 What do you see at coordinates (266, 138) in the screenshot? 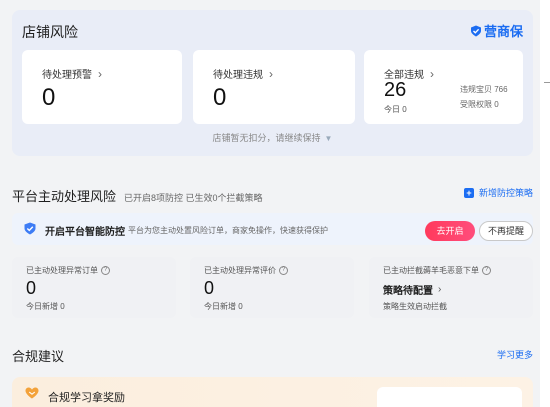
I see `notice-text: 店铺暂无扣分，请继续保持` at bounding box center [266, 138].